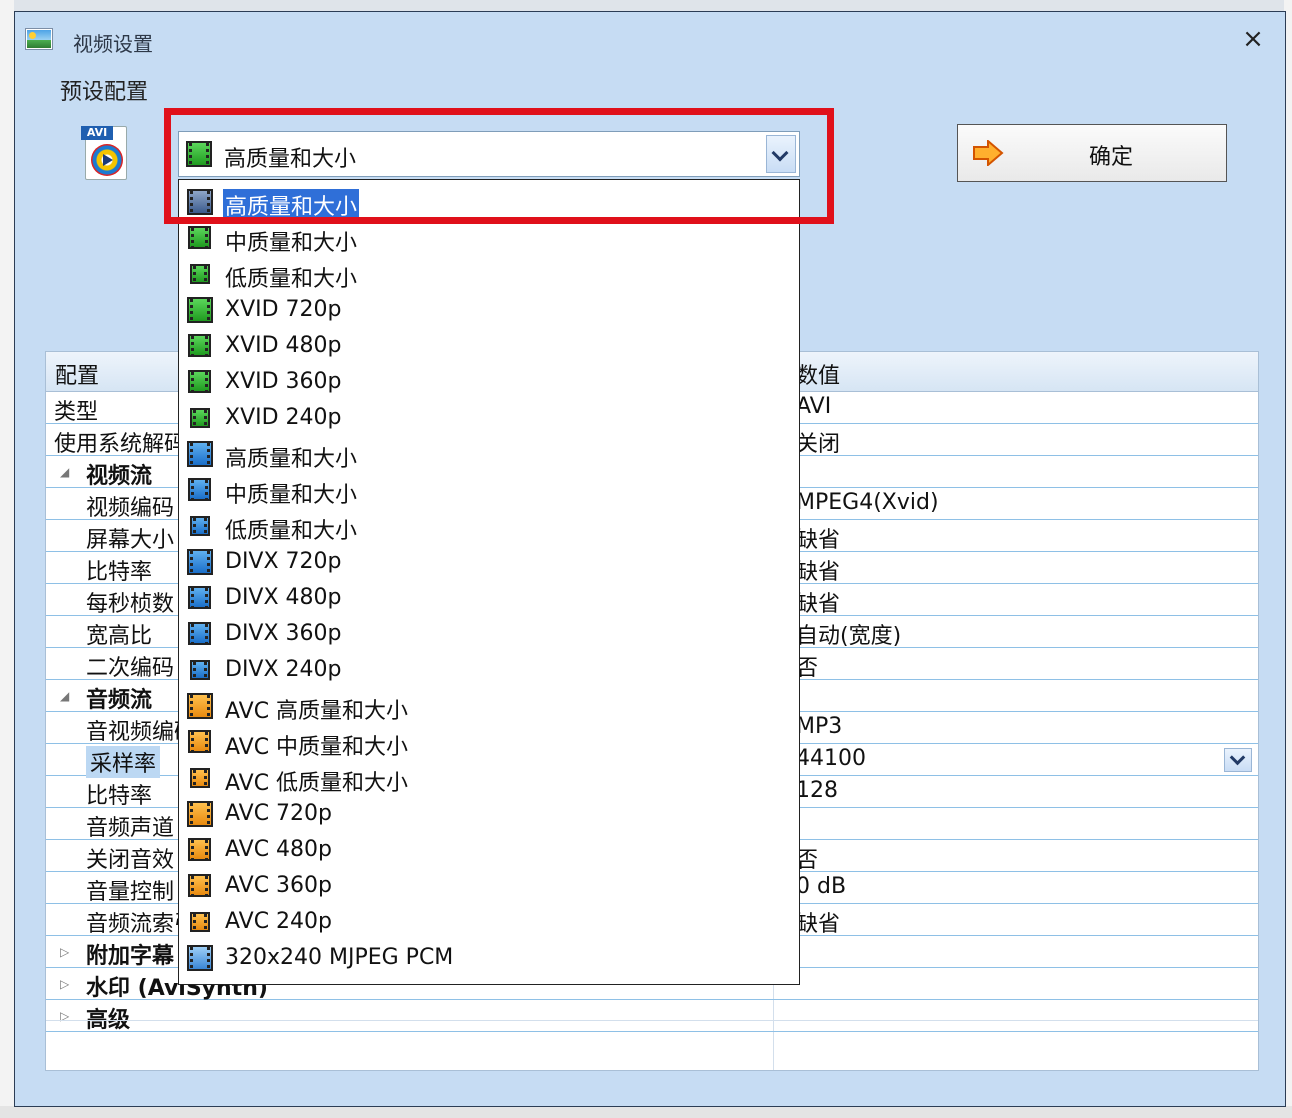  Describe the element at coordinates (106, 154) in the screenshot. I see `avi-file-icon: AVI` at that location.